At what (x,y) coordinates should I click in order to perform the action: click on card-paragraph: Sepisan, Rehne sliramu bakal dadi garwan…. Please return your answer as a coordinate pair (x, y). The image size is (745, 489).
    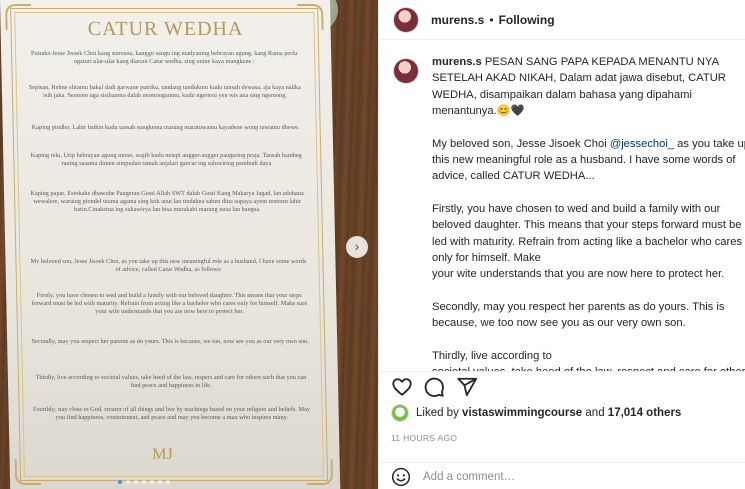
    Looking at the image, I should click on (165, 92).